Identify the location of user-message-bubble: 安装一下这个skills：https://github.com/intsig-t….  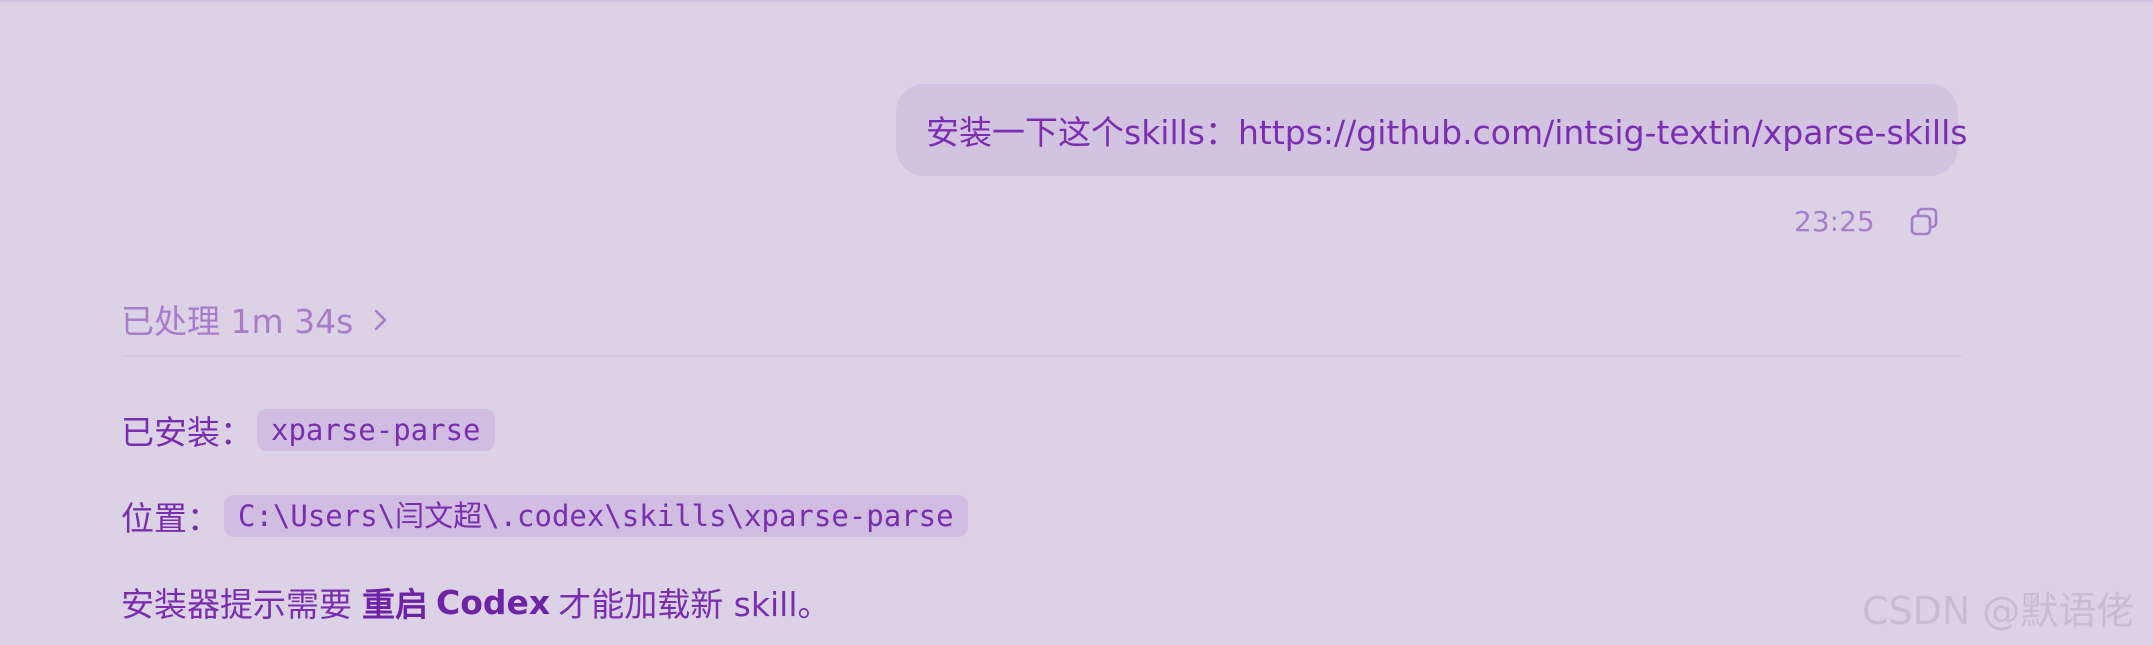
(1431, 130).